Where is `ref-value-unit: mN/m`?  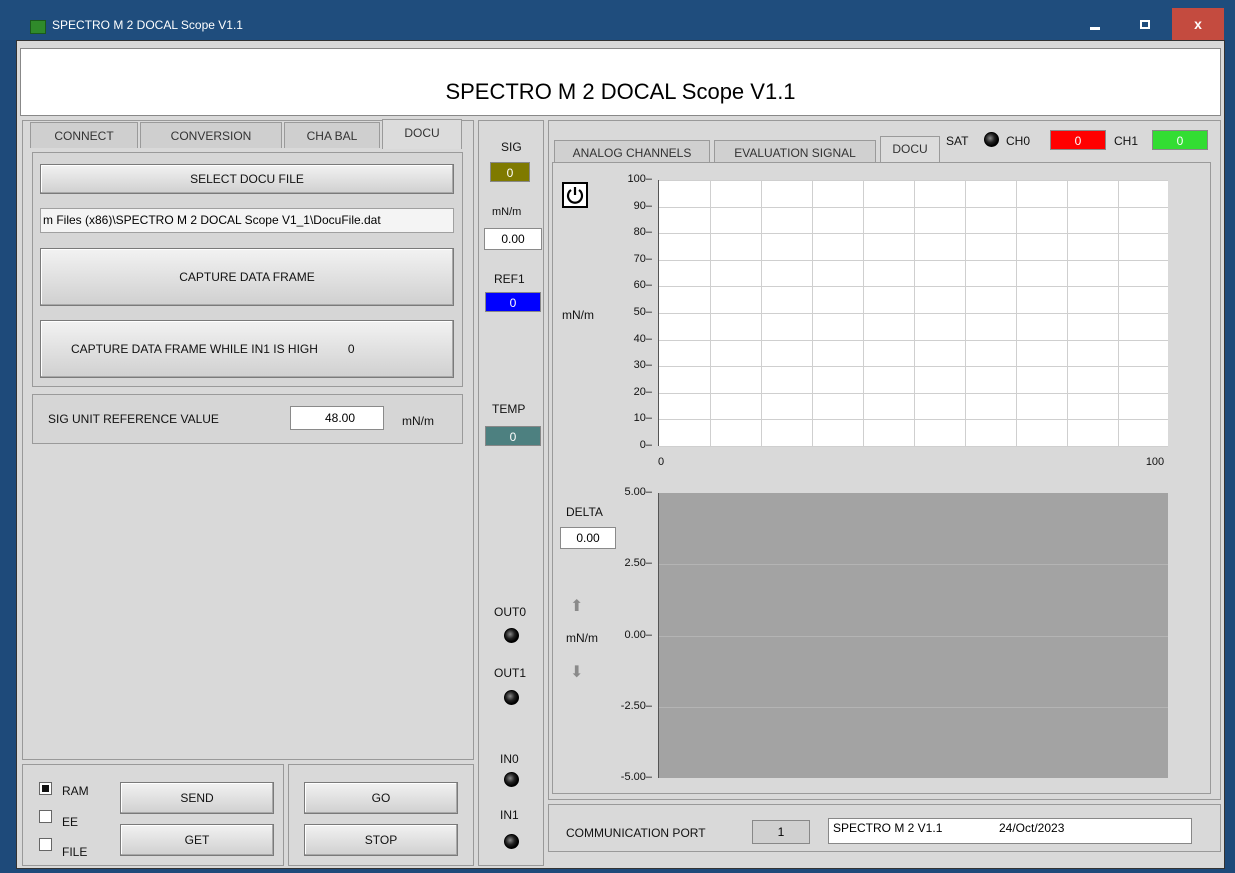
ref-value-unit: mN/m is located at coordinates (418, 421).